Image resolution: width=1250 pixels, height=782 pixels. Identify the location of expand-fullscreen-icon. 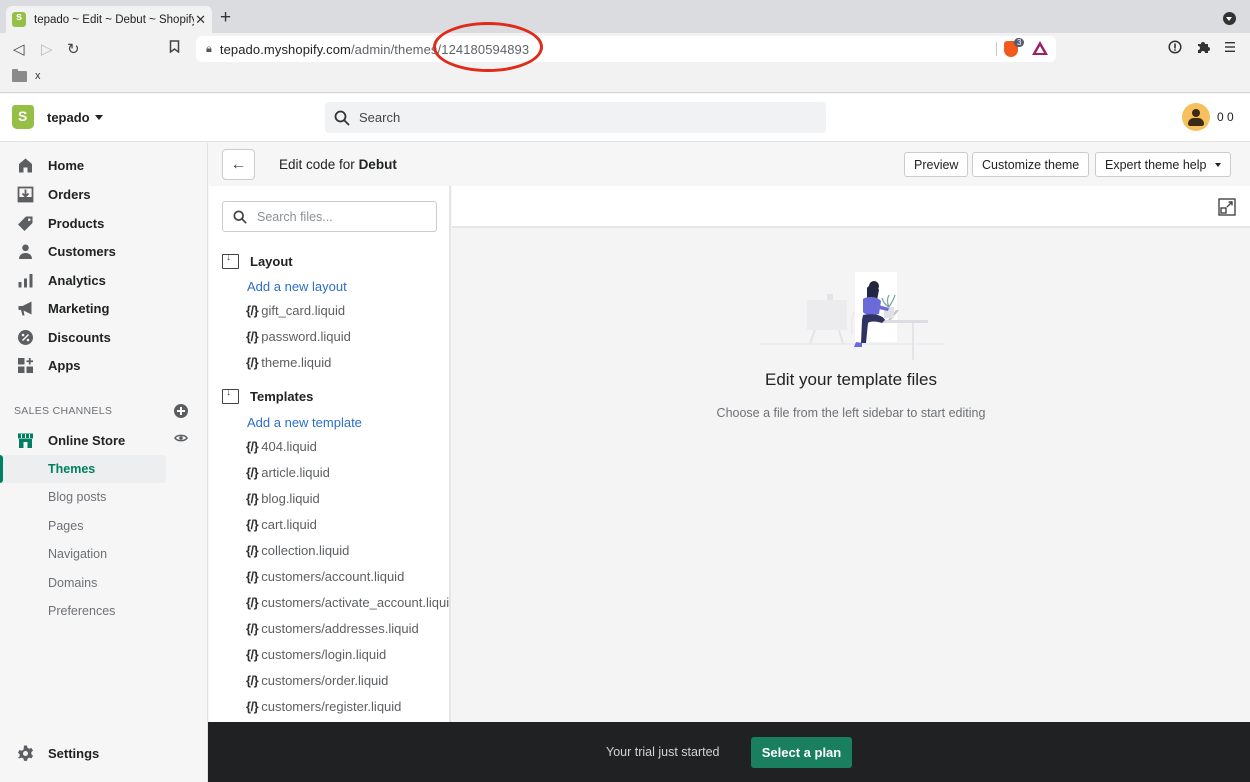
(1227, 207).